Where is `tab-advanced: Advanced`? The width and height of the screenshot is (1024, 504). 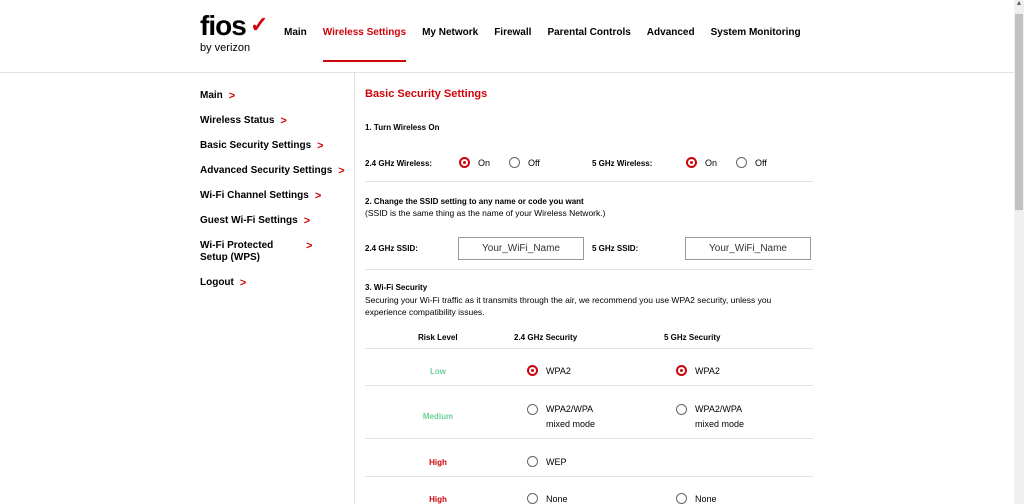
tab-advanced: Advanced is located at coordinates (671, 37).